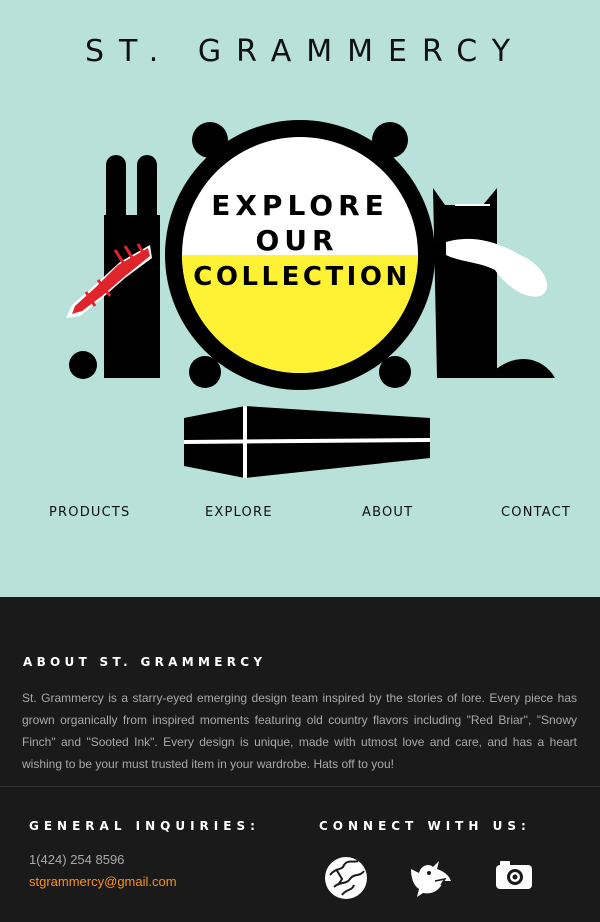  What do you see at coordinates (347, 878) in the screenshot?
I see `globe-icon` at bounding box center [347, 878].